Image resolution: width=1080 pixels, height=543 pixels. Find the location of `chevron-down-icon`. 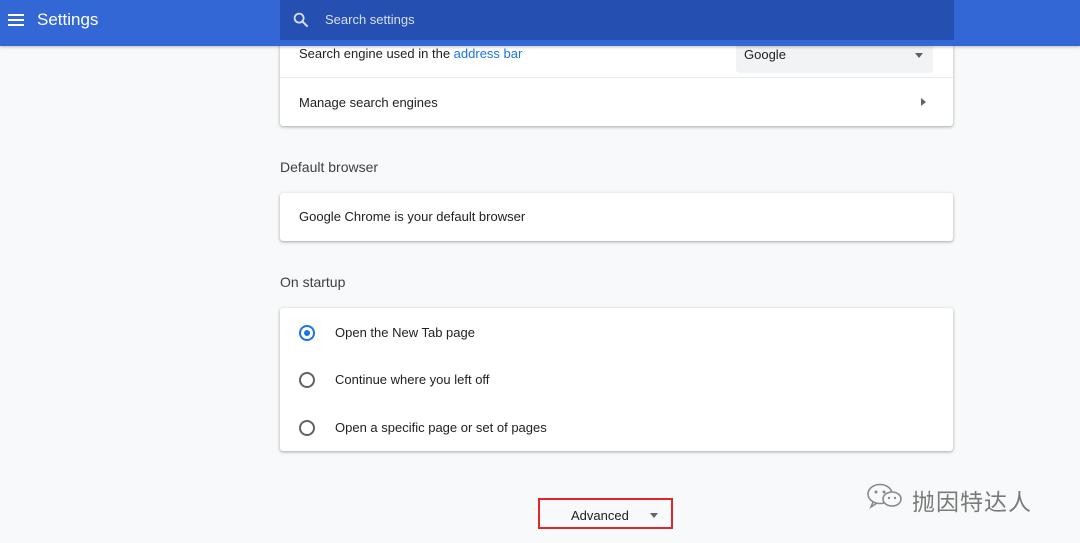

chevron-down-icon is located at coordinates (654, 515).